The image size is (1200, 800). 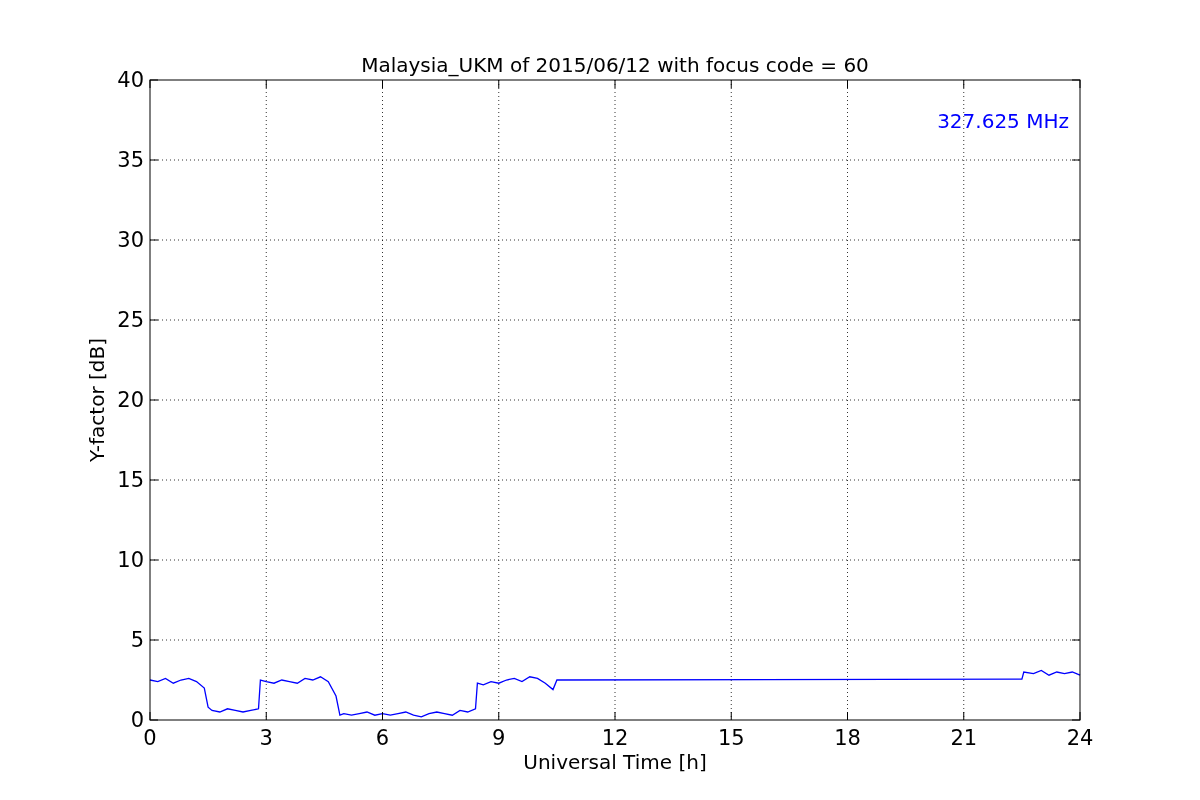 I want to click on y-tick-label: 25, so click(x=130, y=320).